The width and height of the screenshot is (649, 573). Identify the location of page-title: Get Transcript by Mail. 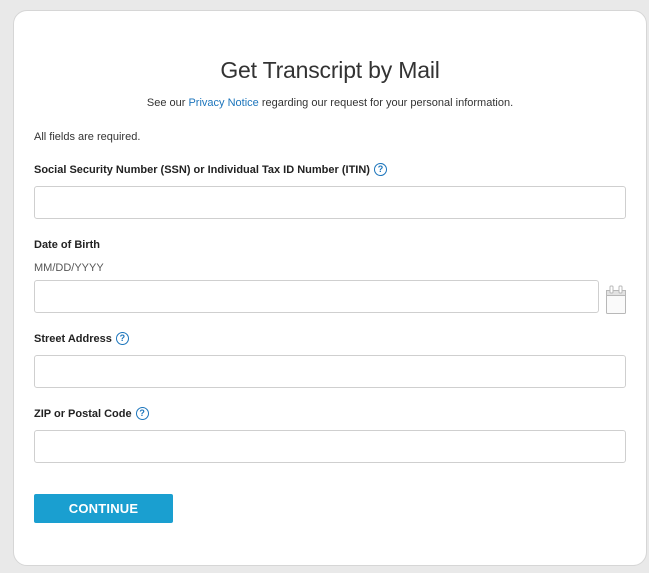
(330, 70).